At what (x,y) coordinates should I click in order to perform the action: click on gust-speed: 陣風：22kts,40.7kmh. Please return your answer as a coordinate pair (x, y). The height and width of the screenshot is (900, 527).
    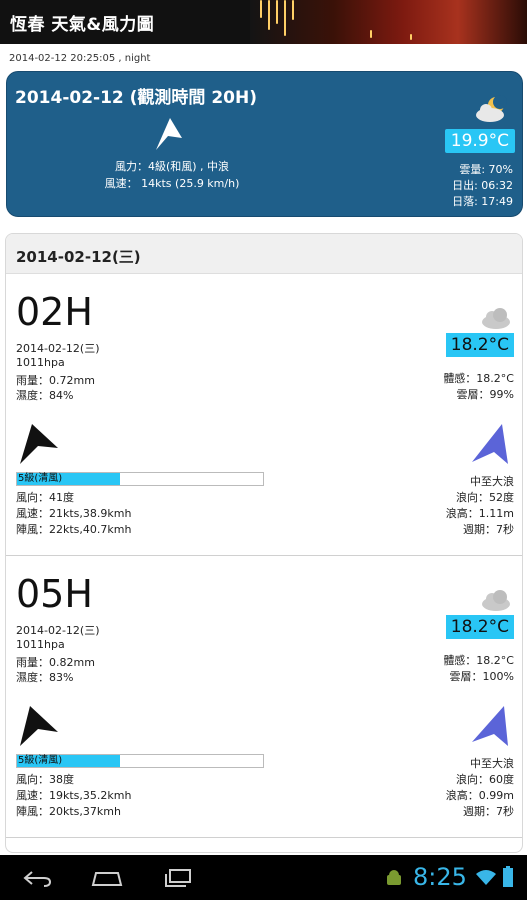
    Looking at the image, I should click on (74, 529).